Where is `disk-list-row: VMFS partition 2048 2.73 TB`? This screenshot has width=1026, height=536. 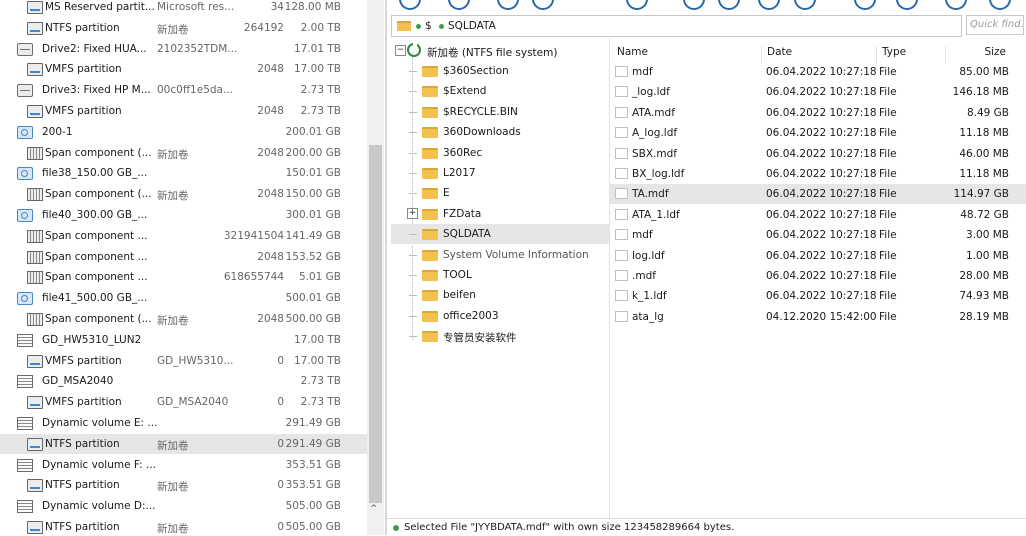
disk-list-row: VMFS partition 2048 2.73 TB is located at coordinates (183, 111).